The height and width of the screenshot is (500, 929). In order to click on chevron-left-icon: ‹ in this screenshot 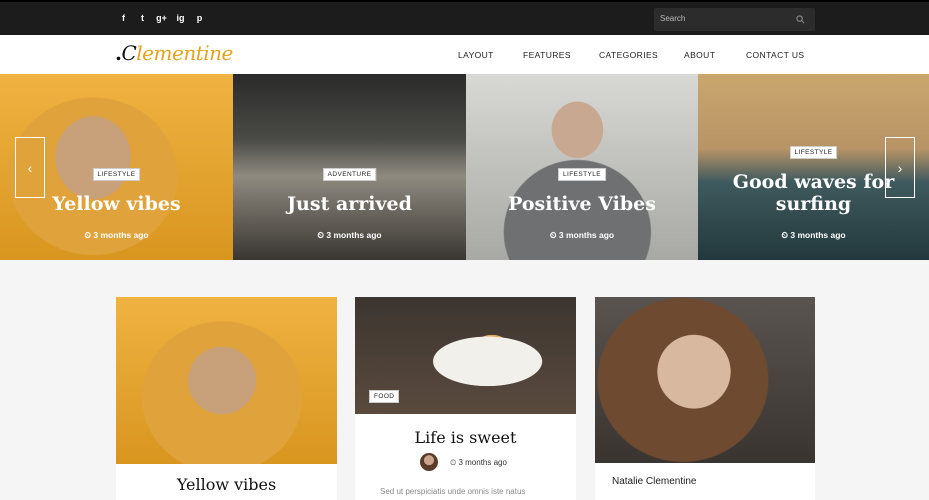, I will do `click(30, 167)`.